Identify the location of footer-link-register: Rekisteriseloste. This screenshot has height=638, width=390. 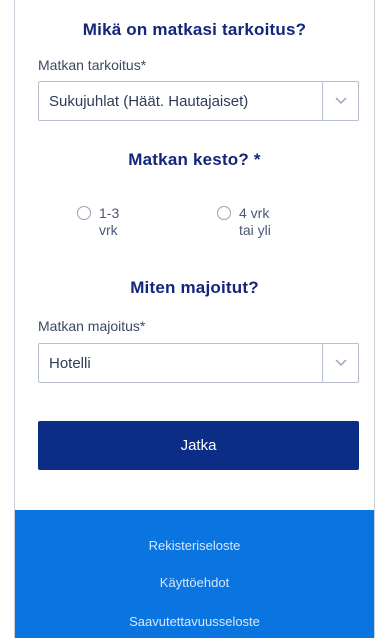
(194, 545).